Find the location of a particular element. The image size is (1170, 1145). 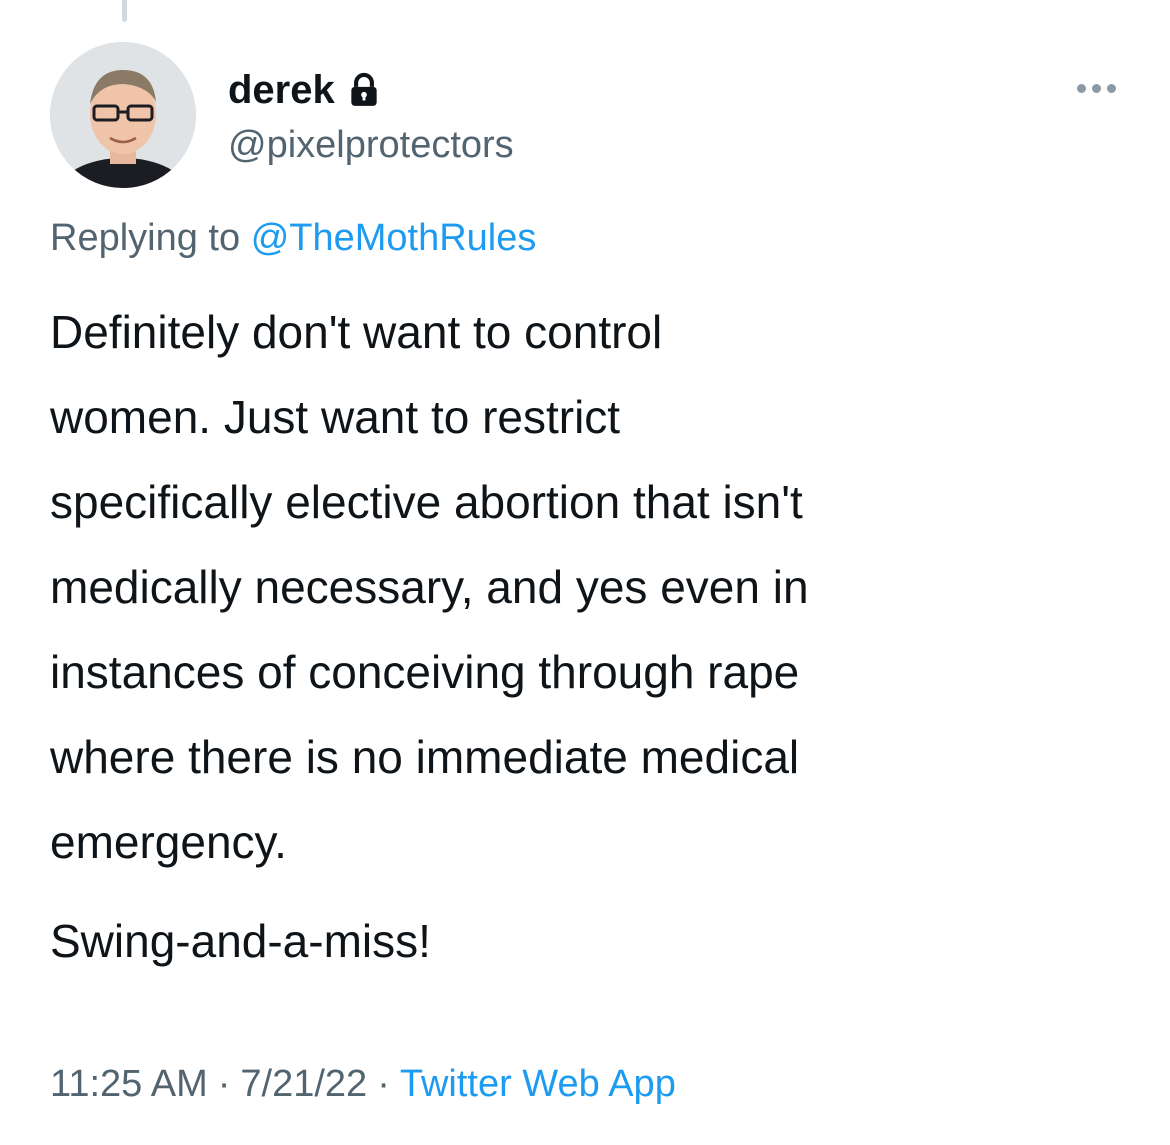

author-handle: @pixelprotectors is located at coordinates (371, 145).